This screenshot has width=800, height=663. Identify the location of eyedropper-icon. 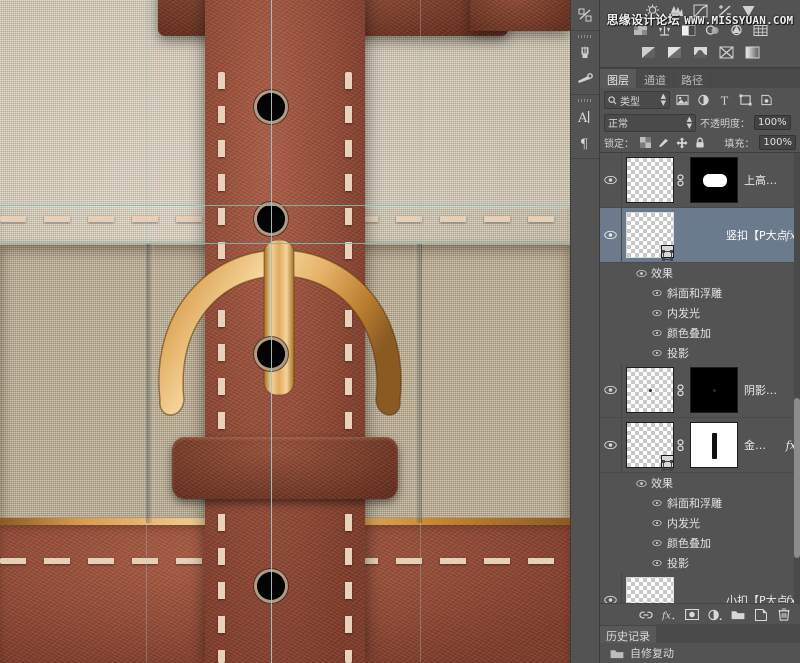
(585, 79).